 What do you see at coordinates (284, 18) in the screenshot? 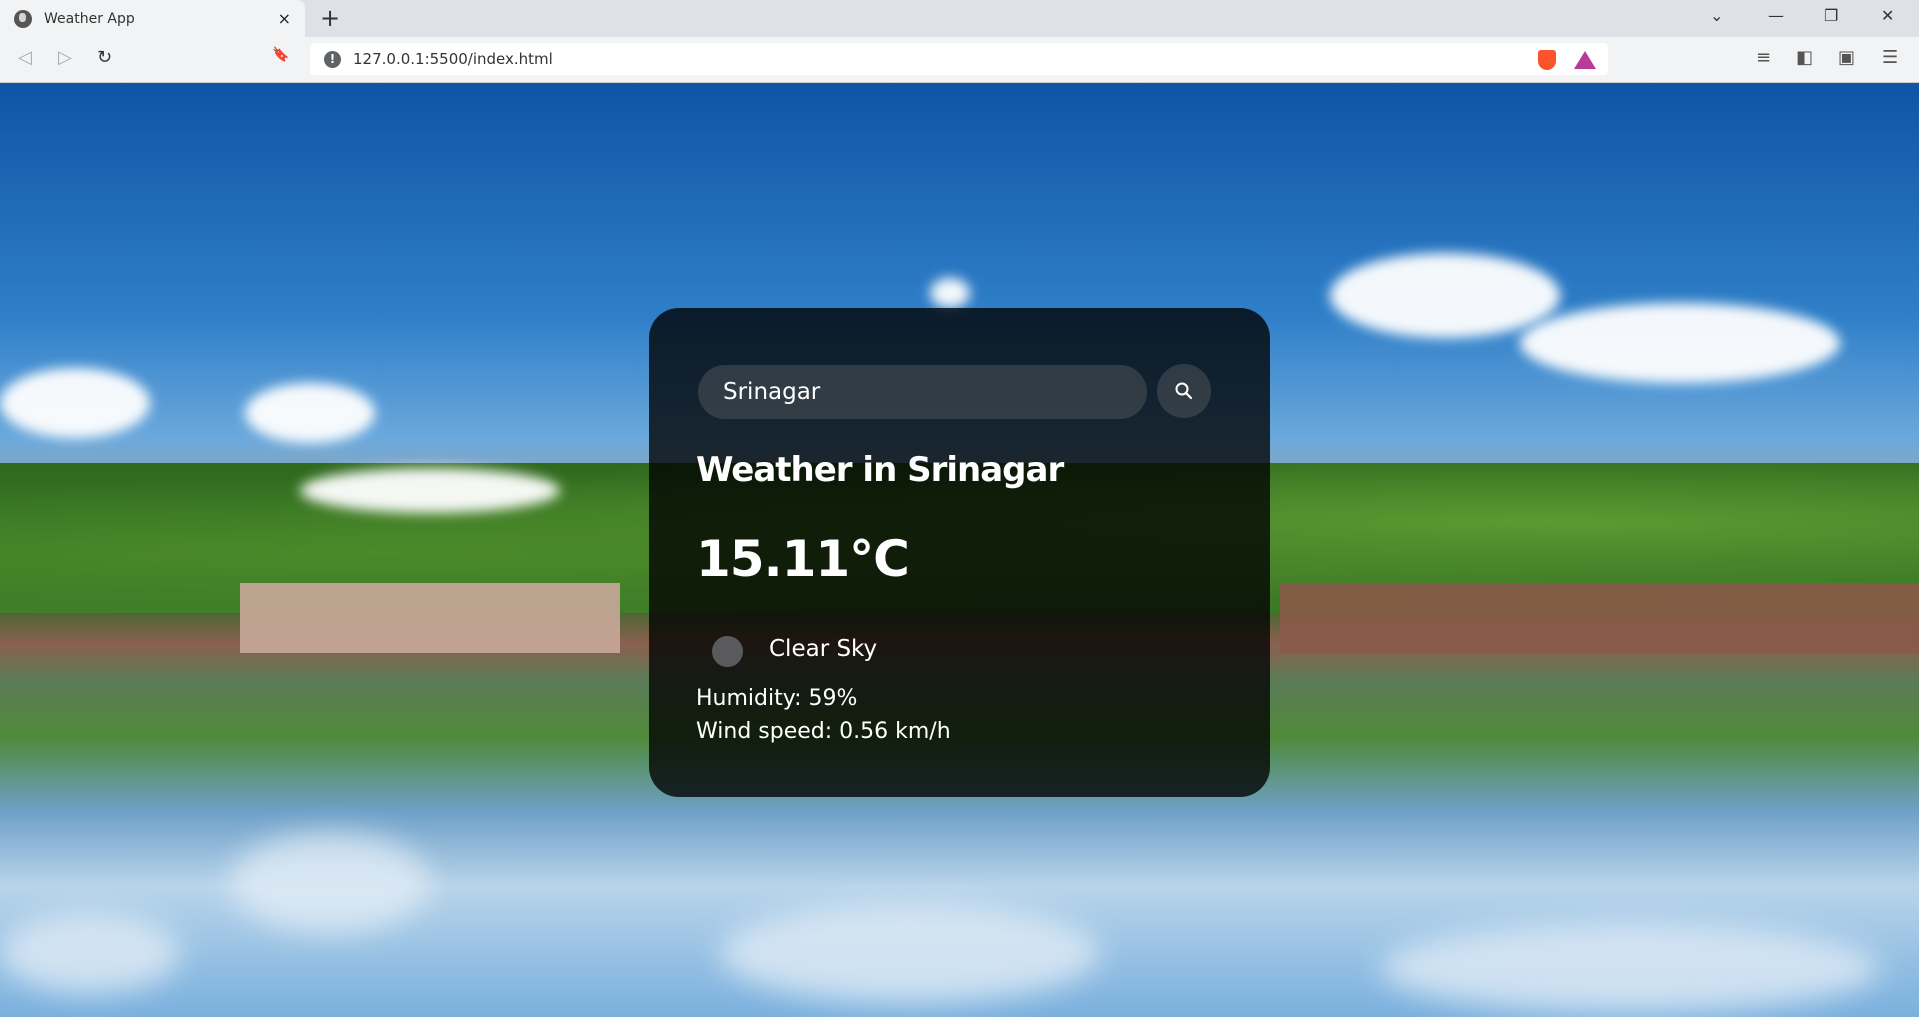
I see `tab-close-button: ×` at bounding box center [284, 18].